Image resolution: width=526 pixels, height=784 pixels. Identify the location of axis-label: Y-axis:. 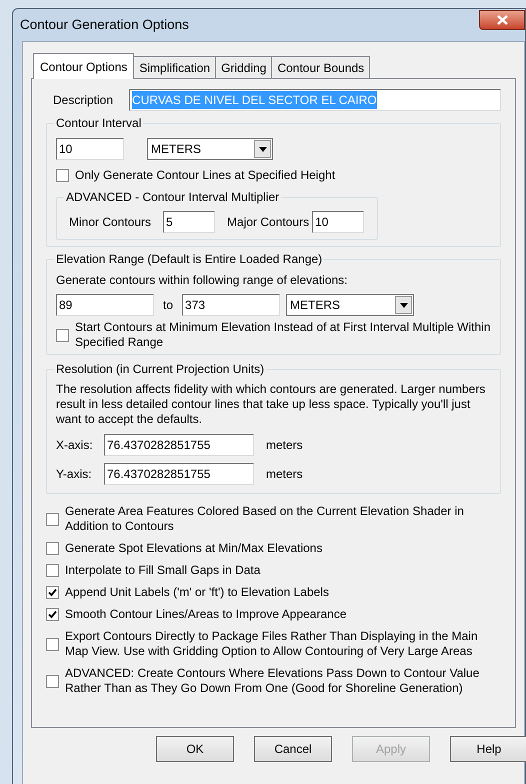
(74, 474).